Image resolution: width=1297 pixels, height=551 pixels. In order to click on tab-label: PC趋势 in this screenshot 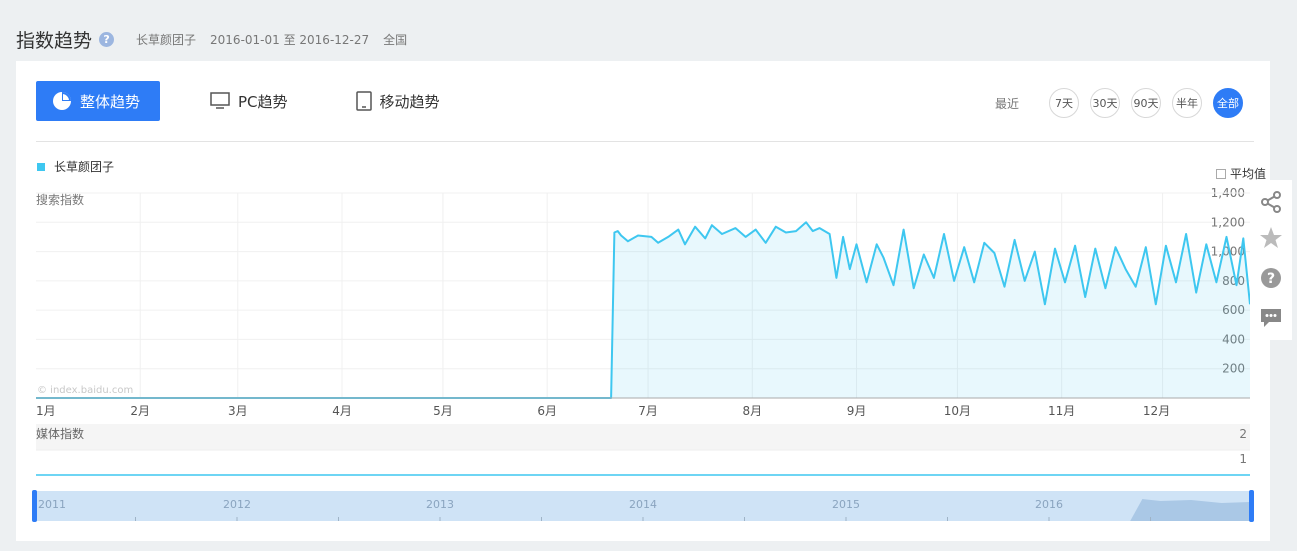, I will do `click(263, 101)`.